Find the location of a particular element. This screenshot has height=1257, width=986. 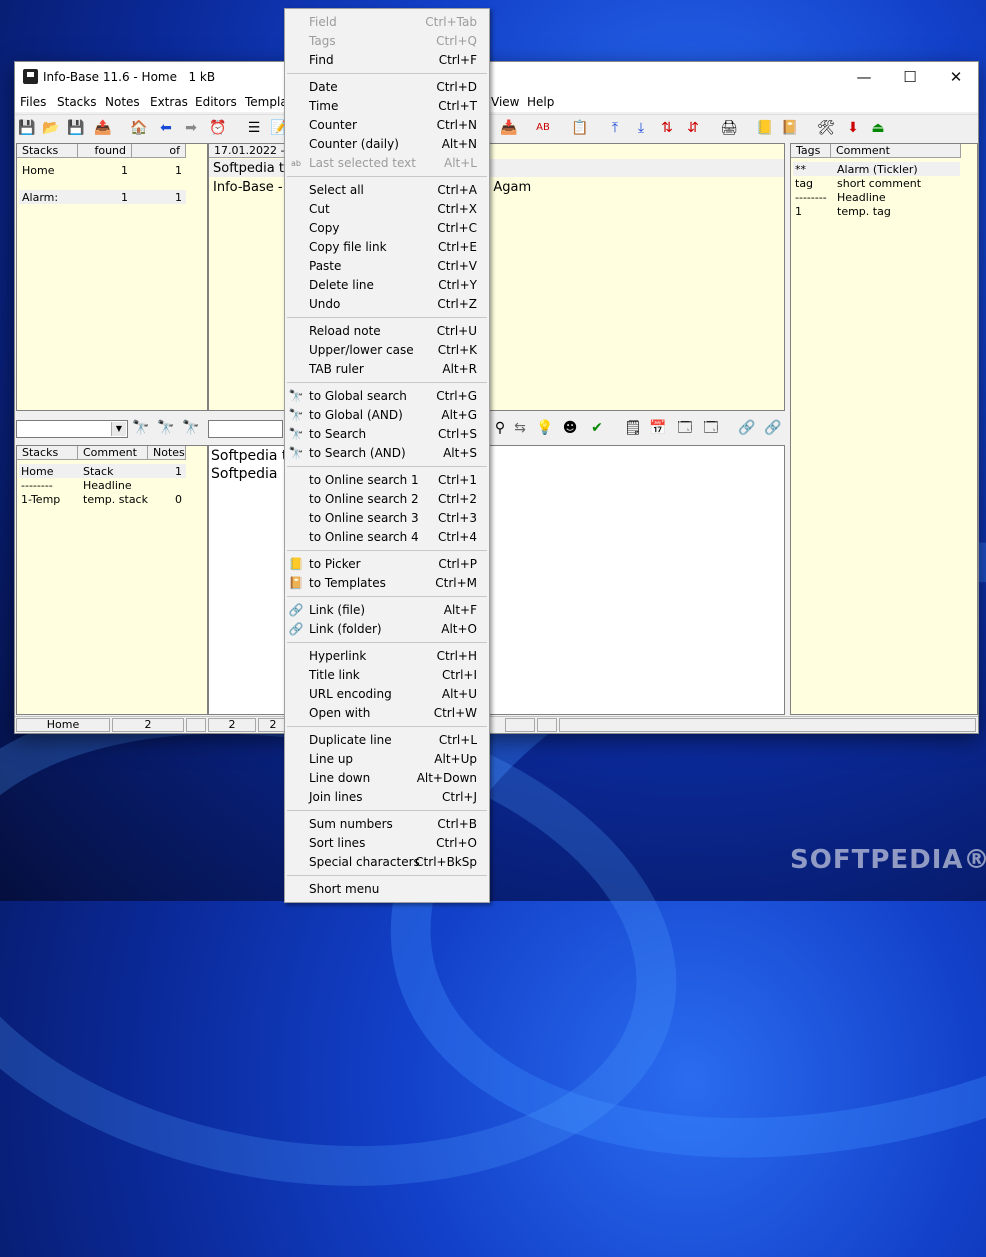

menu-item-find: Find Ctrl+F is located at coordinates (387, 60).